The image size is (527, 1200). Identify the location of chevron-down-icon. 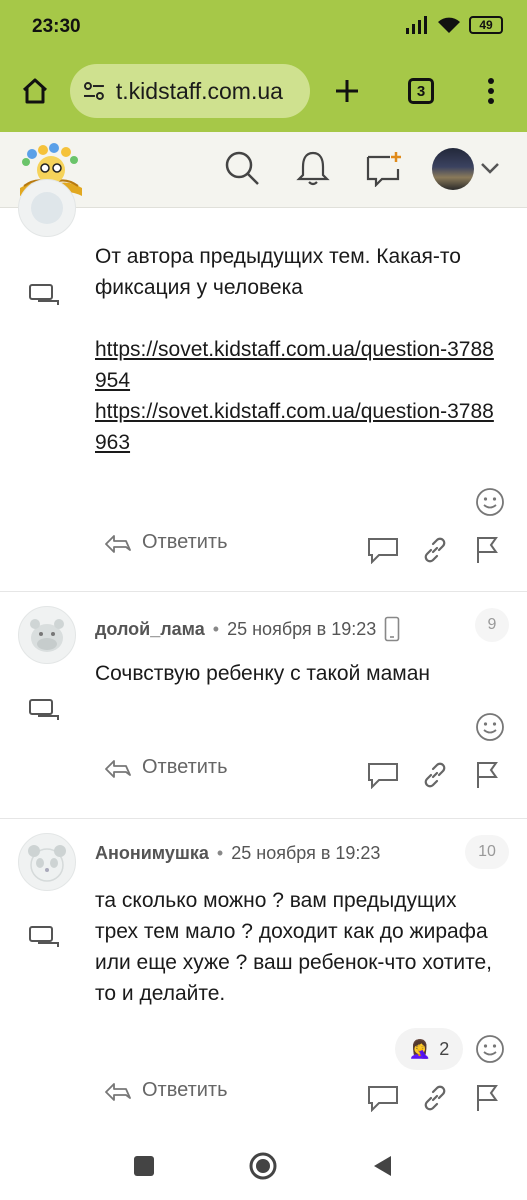
(490, 168).